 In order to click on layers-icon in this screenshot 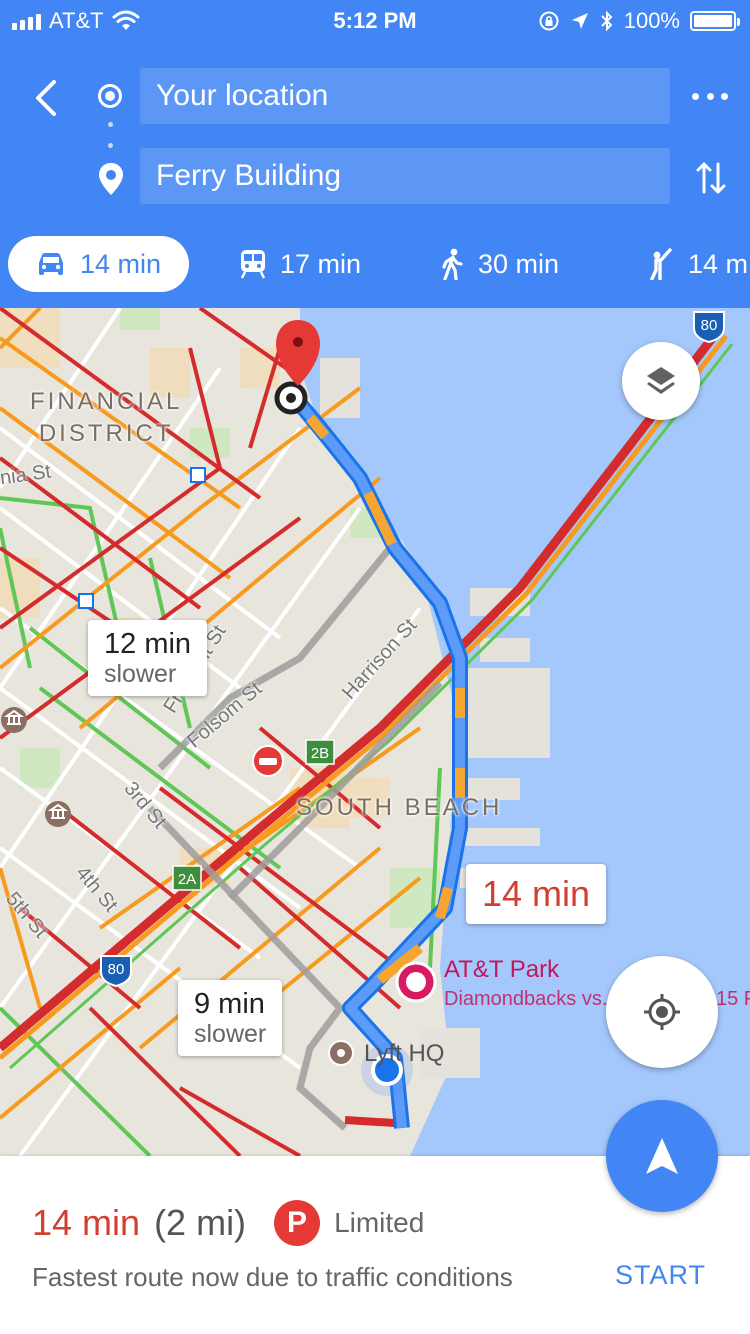, I will do `click(661, 380)`.